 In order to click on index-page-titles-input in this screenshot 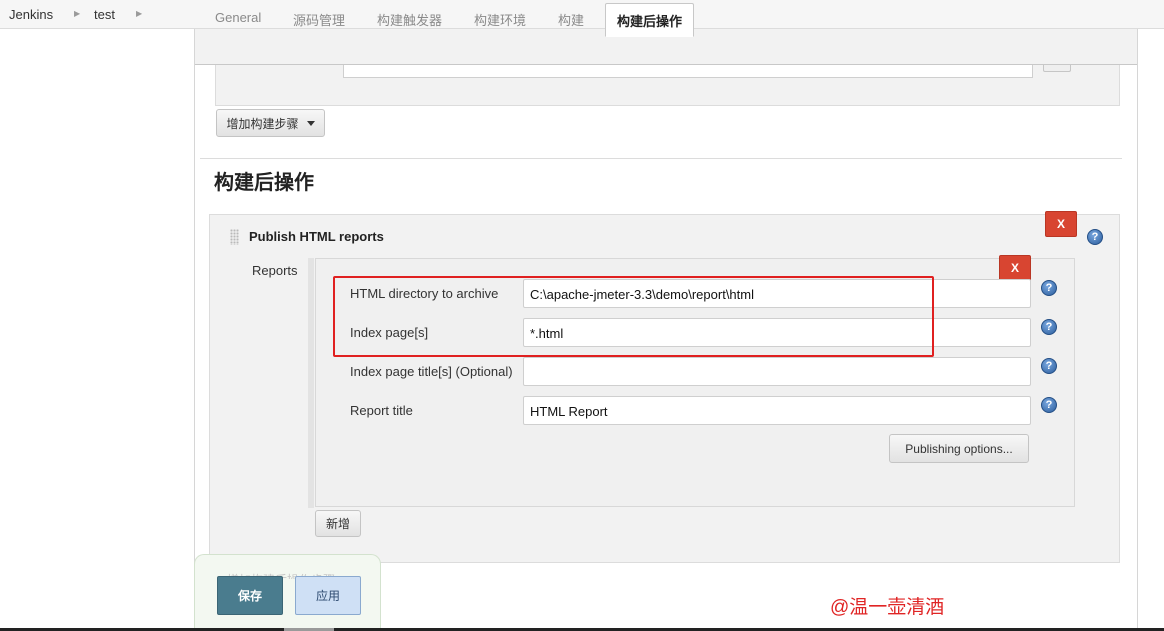, I will do `click(777, 371)`.